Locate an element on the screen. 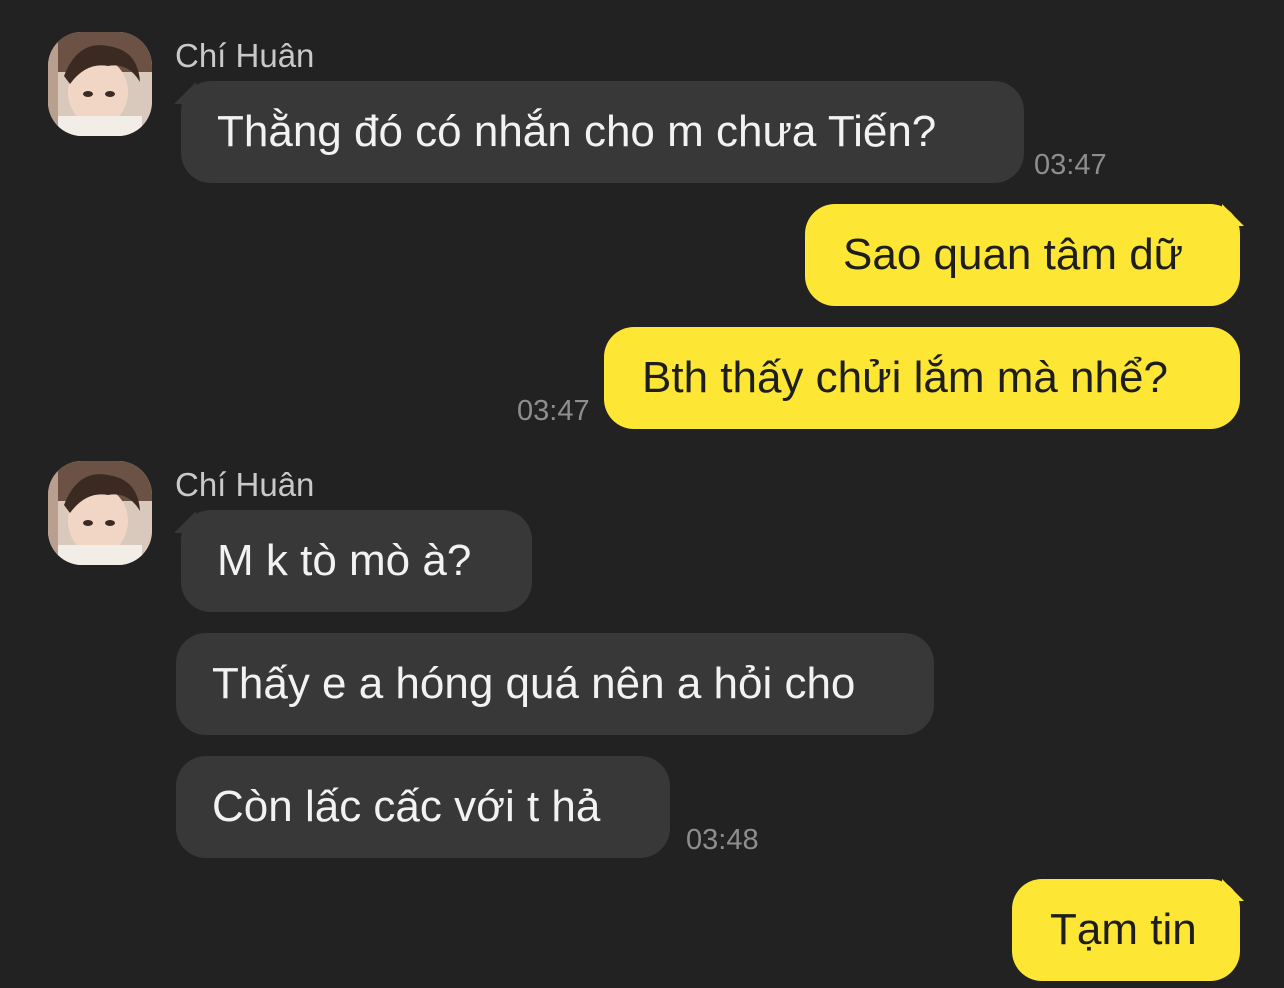 This screenshot has width=1284, height=988. message-text: Sao quan tâm dữ is located at coordinates (1013, 254).